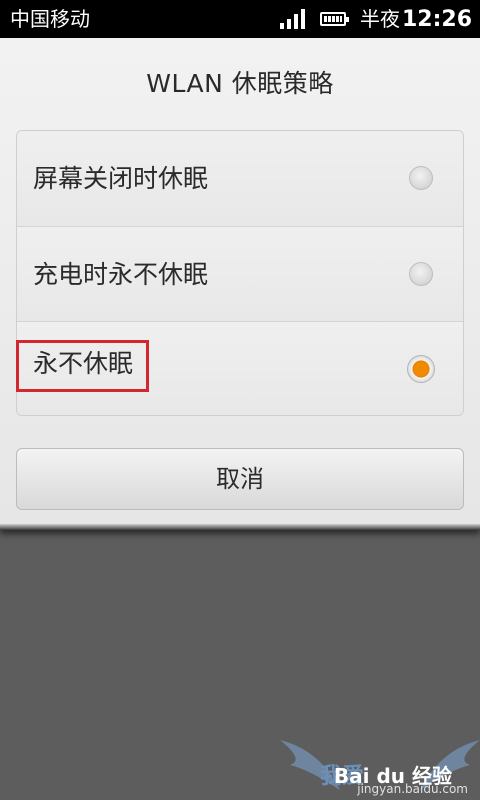 The height and width of the screenshot is (800, 480). I want to click on time: 12:26, so click(436, 19).